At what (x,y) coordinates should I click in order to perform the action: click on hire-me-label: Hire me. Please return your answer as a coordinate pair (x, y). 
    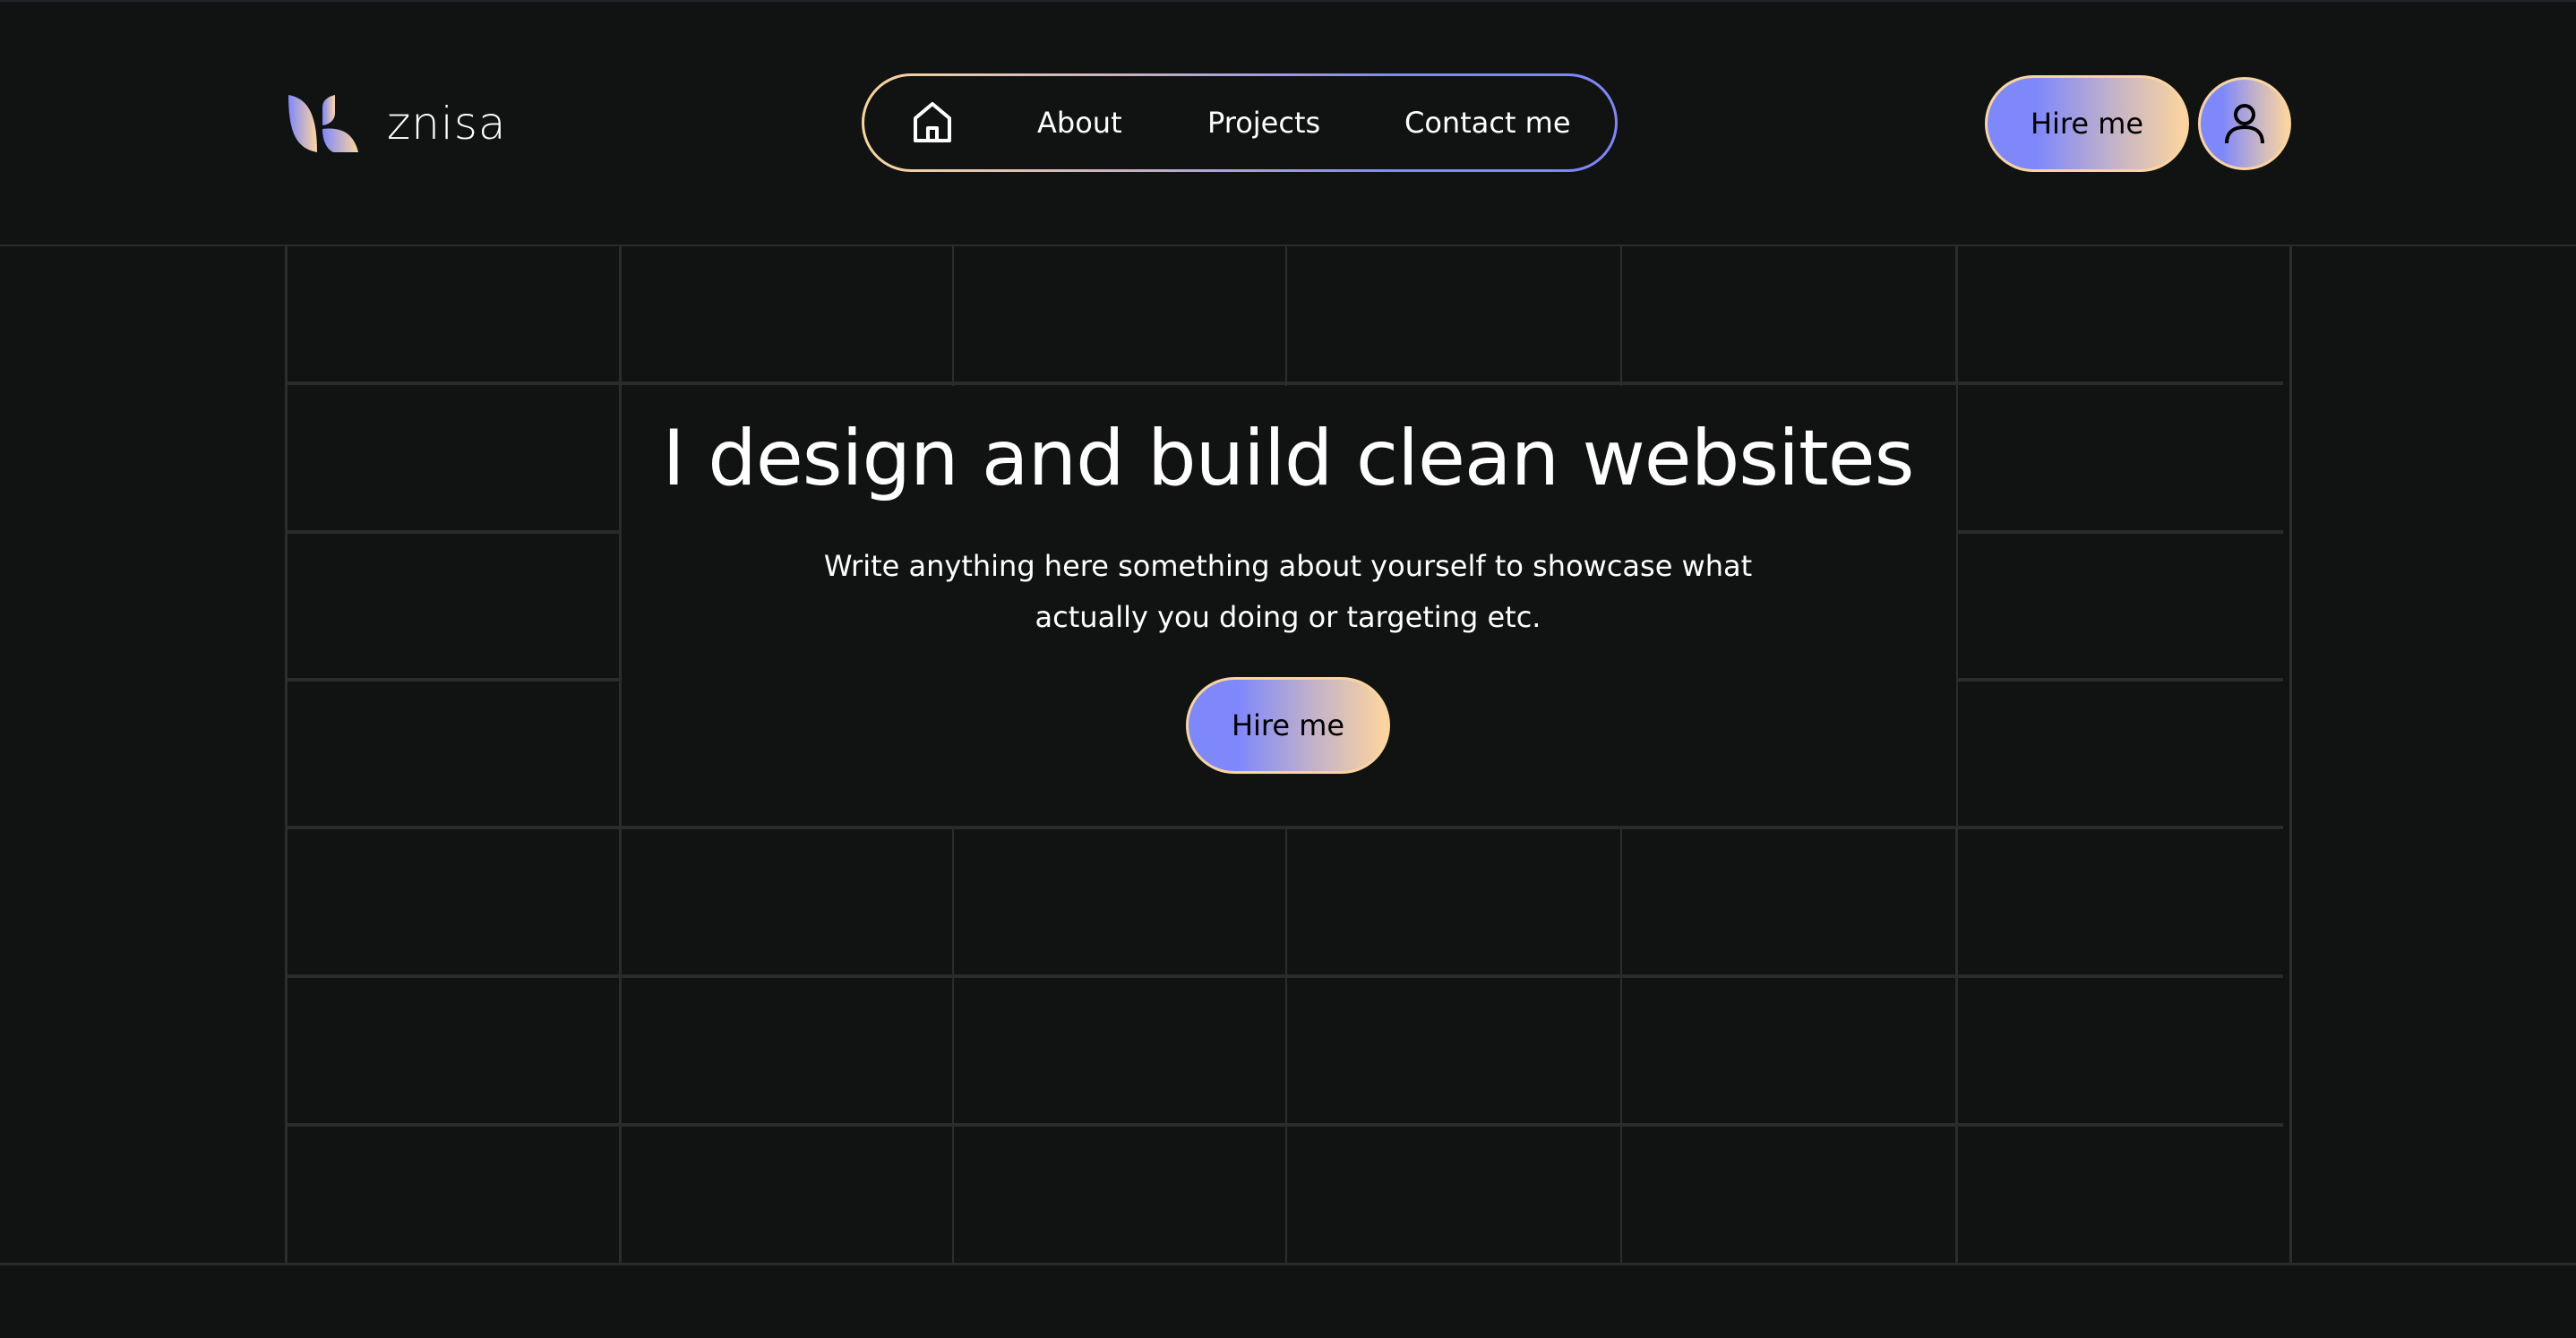
    Looking at the image, I should click on (2087, 124).